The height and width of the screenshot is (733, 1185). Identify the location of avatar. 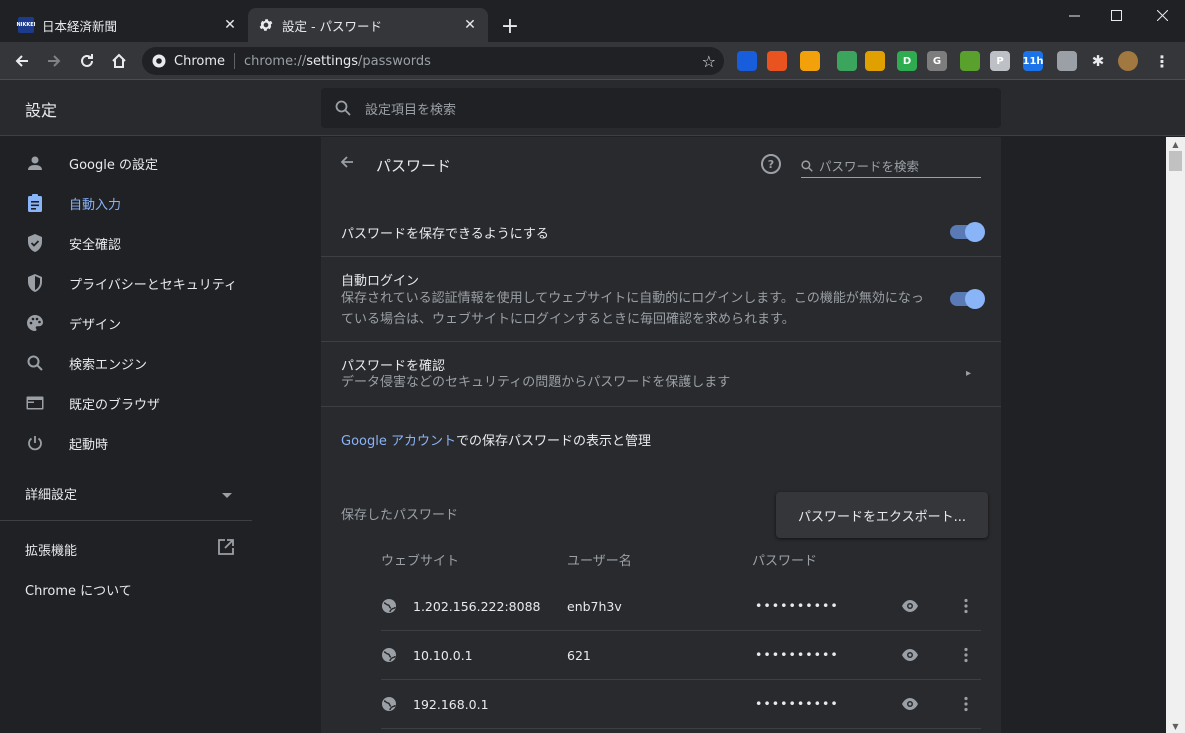
(1128, 61).